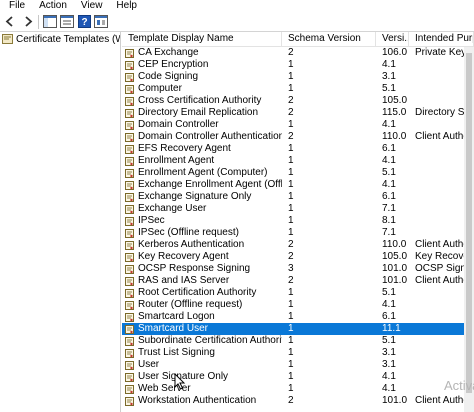  I want to click on template-name: Key Recovery Agent, so click(183, 256).